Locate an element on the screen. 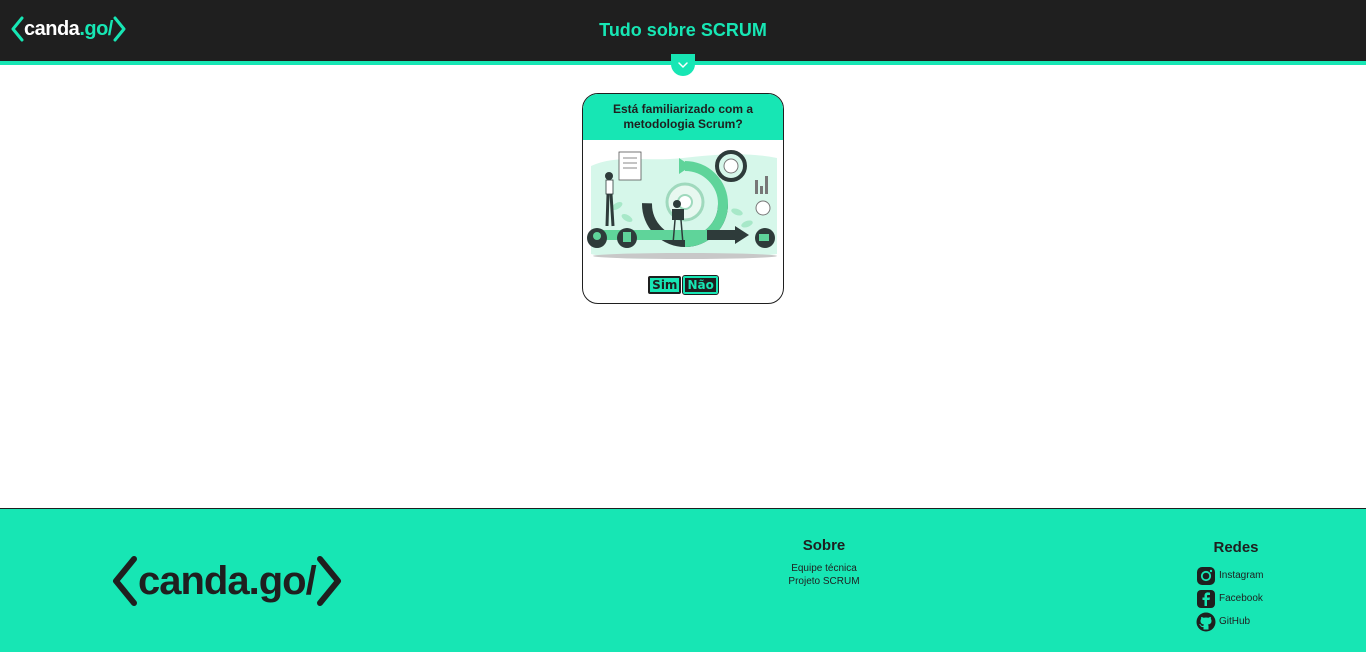 This screenshot has height=652, width=1366. github-icon is located at coordinates (1206, 621).